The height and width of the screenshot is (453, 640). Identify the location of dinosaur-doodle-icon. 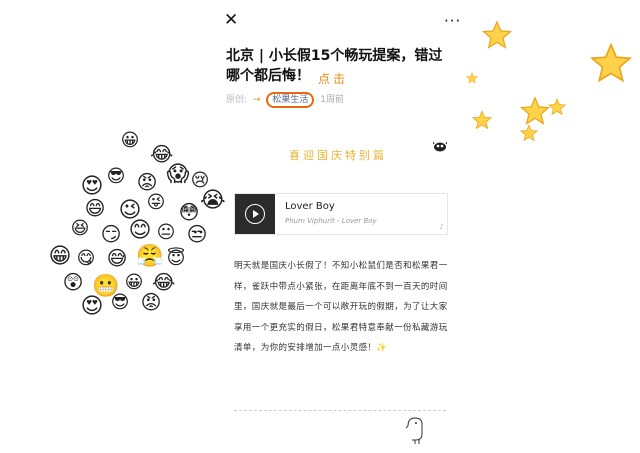
(414, 430).